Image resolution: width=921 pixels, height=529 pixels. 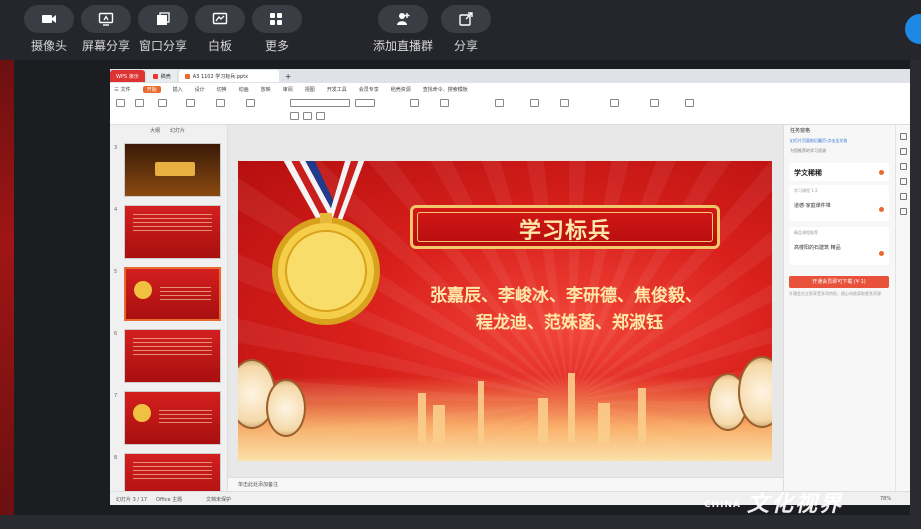 What do you see at coordinates (294, 116) in the screenshot?
I see `bold-icon` at bounding box center [294, 116].